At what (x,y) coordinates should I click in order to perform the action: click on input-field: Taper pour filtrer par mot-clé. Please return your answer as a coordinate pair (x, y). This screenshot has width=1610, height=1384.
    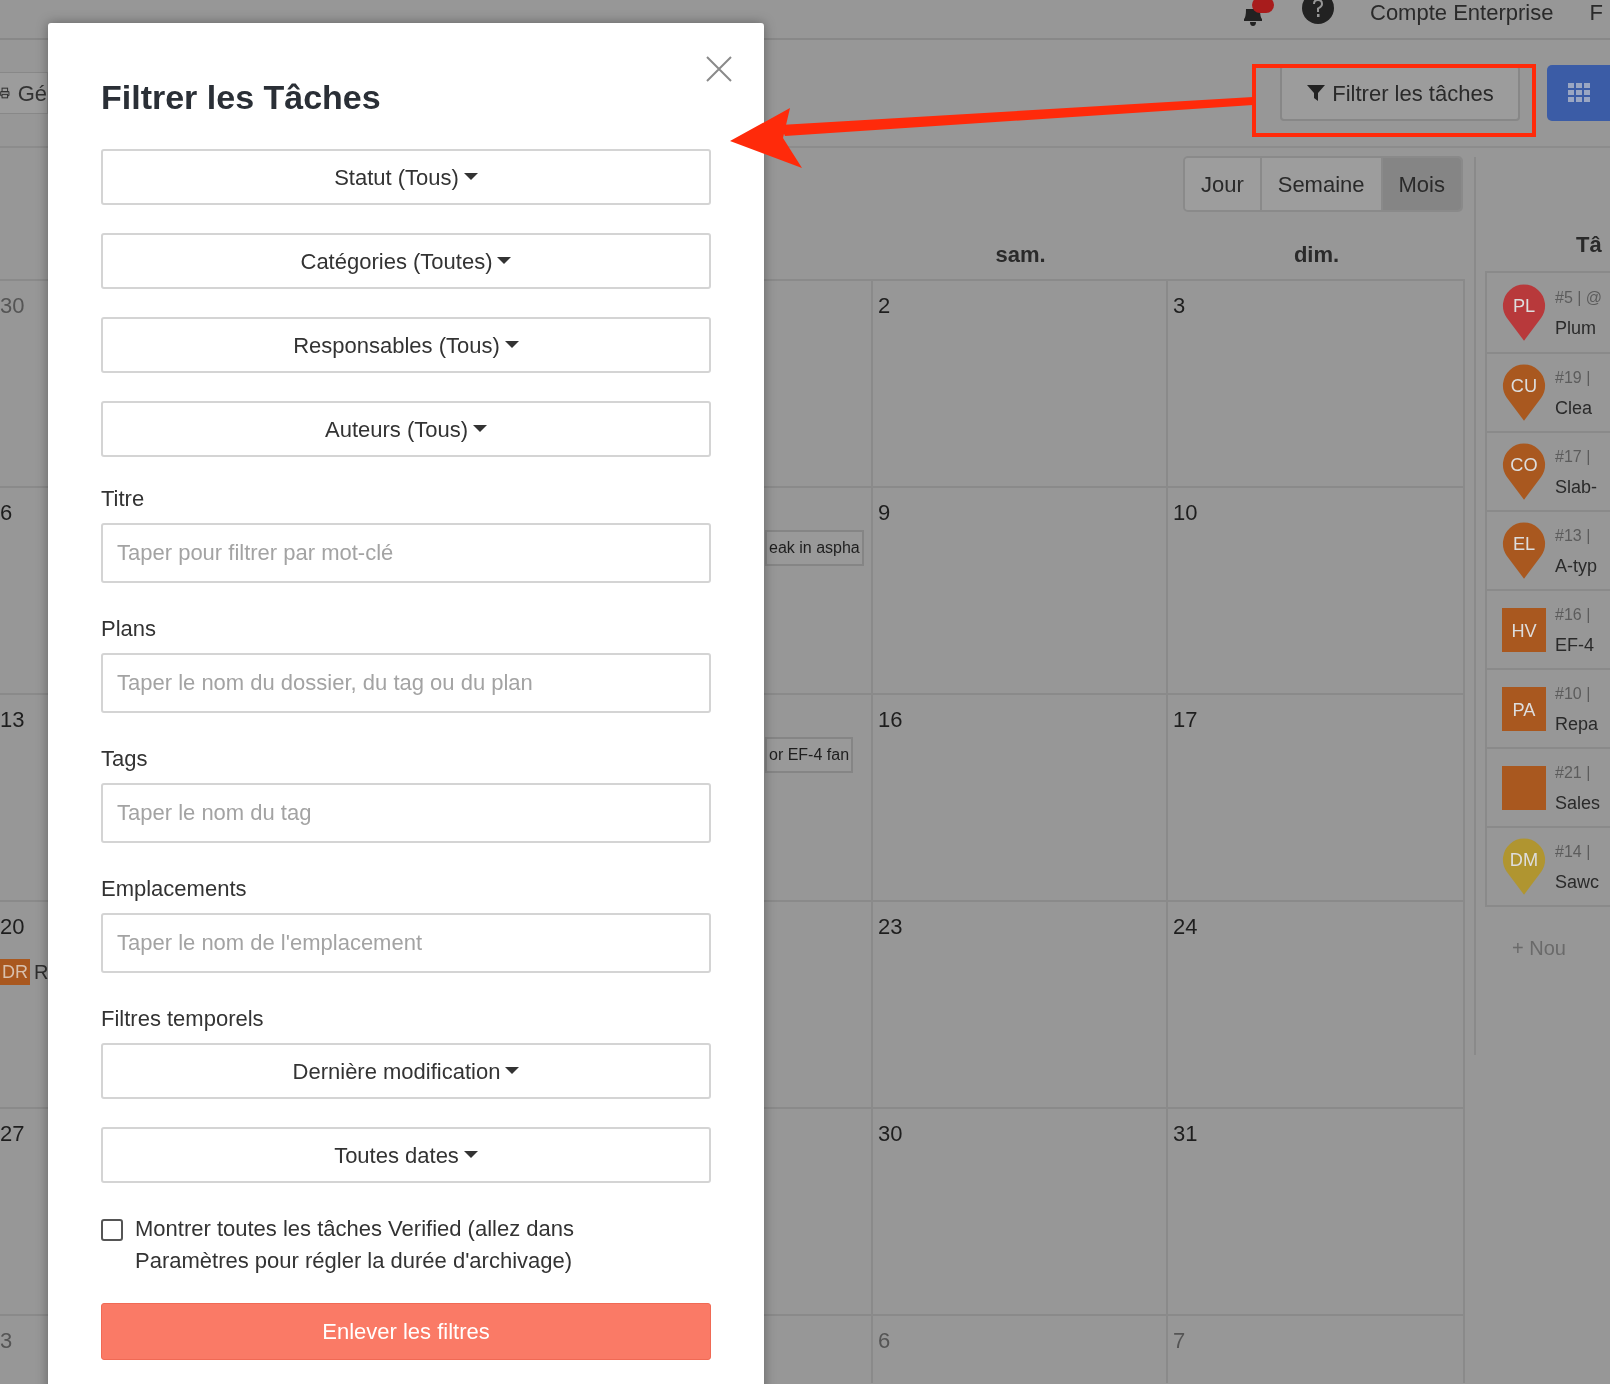
    Looking at the image, I should click on (406, 553).